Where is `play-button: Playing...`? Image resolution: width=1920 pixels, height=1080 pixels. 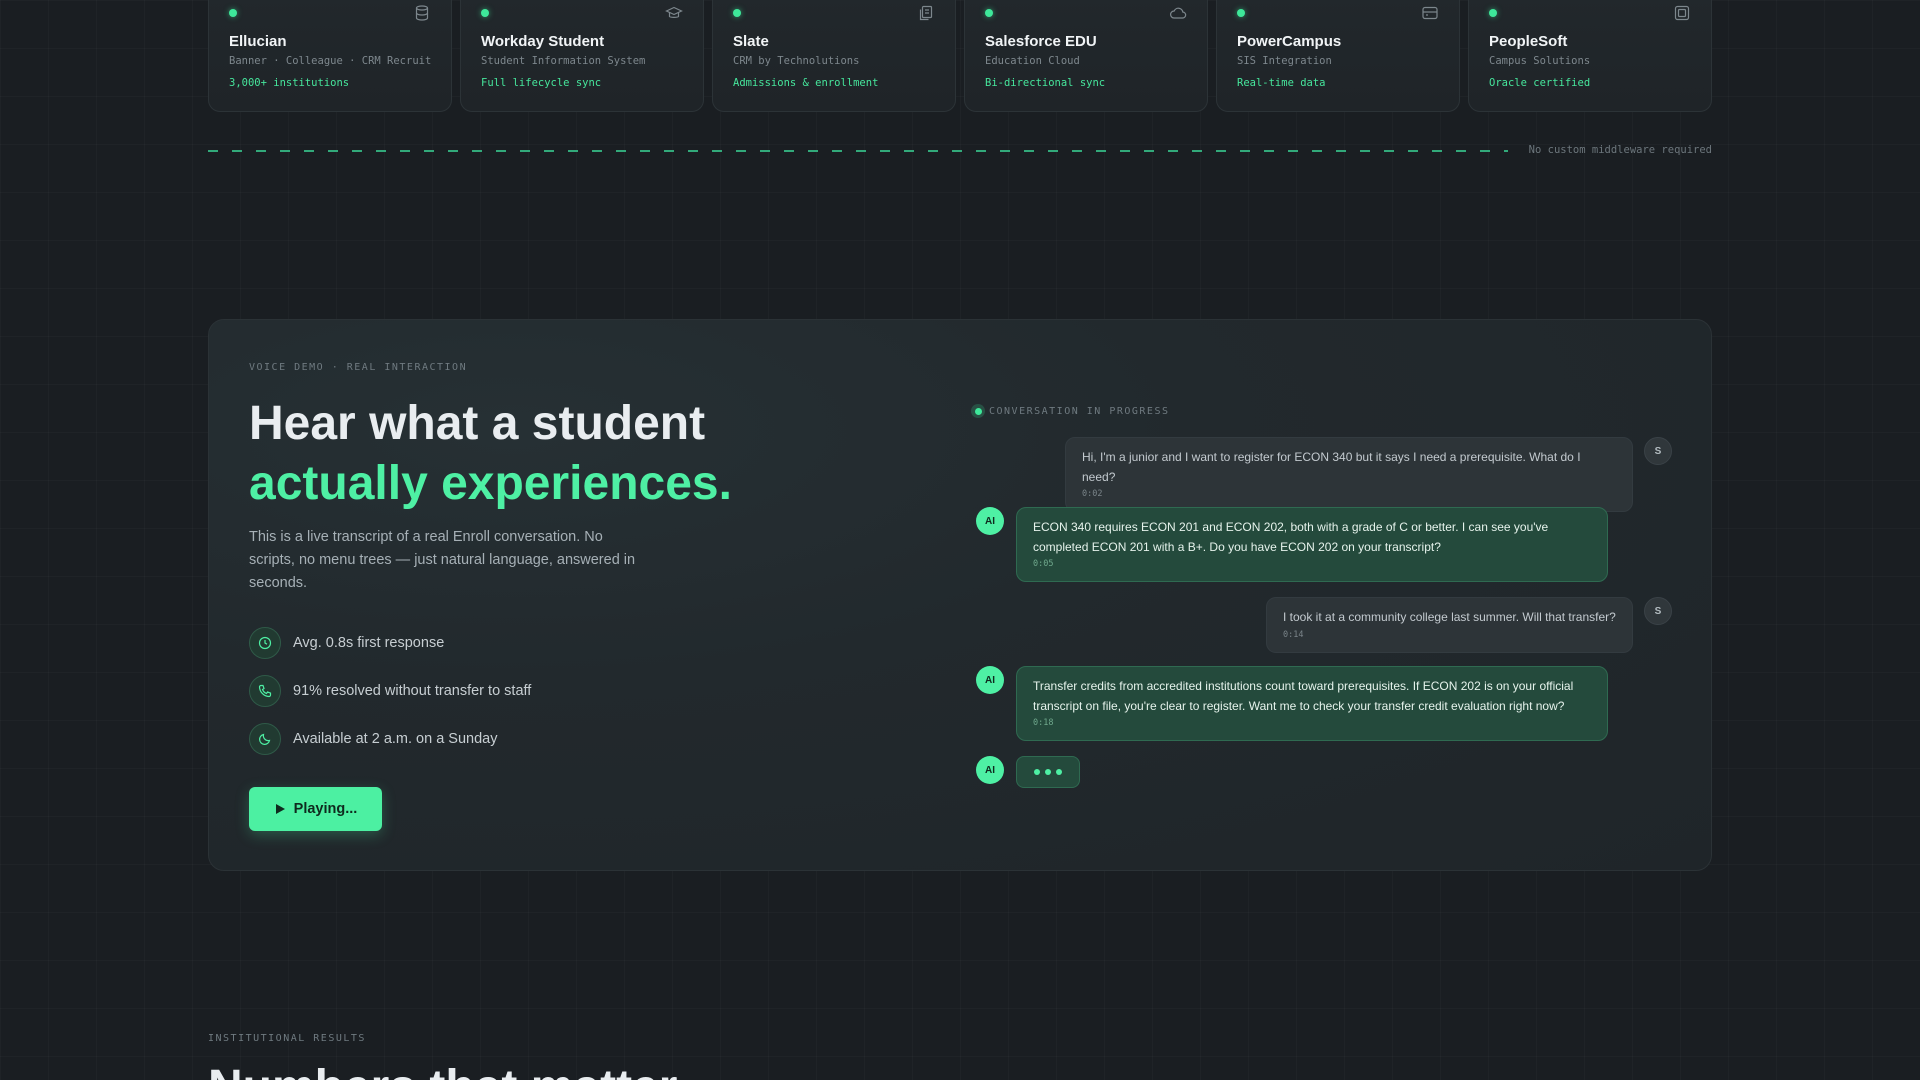 play-button: Playing... is located at coordinates (315, 809).